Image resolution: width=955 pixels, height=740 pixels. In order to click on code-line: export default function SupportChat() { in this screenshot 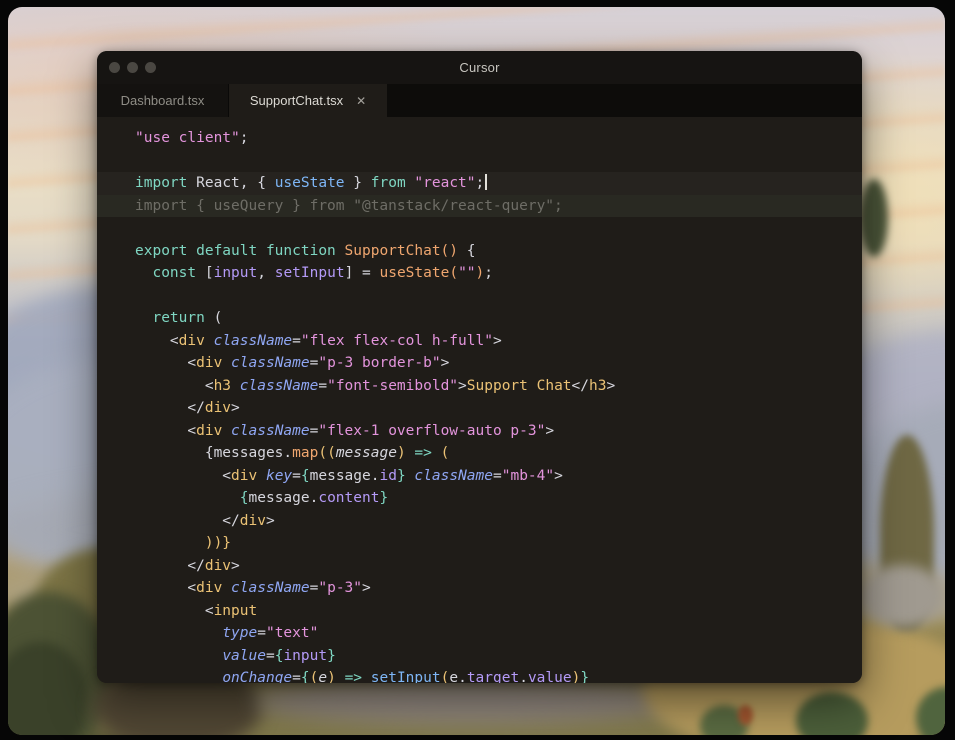, I will do `click(305, 250)`.